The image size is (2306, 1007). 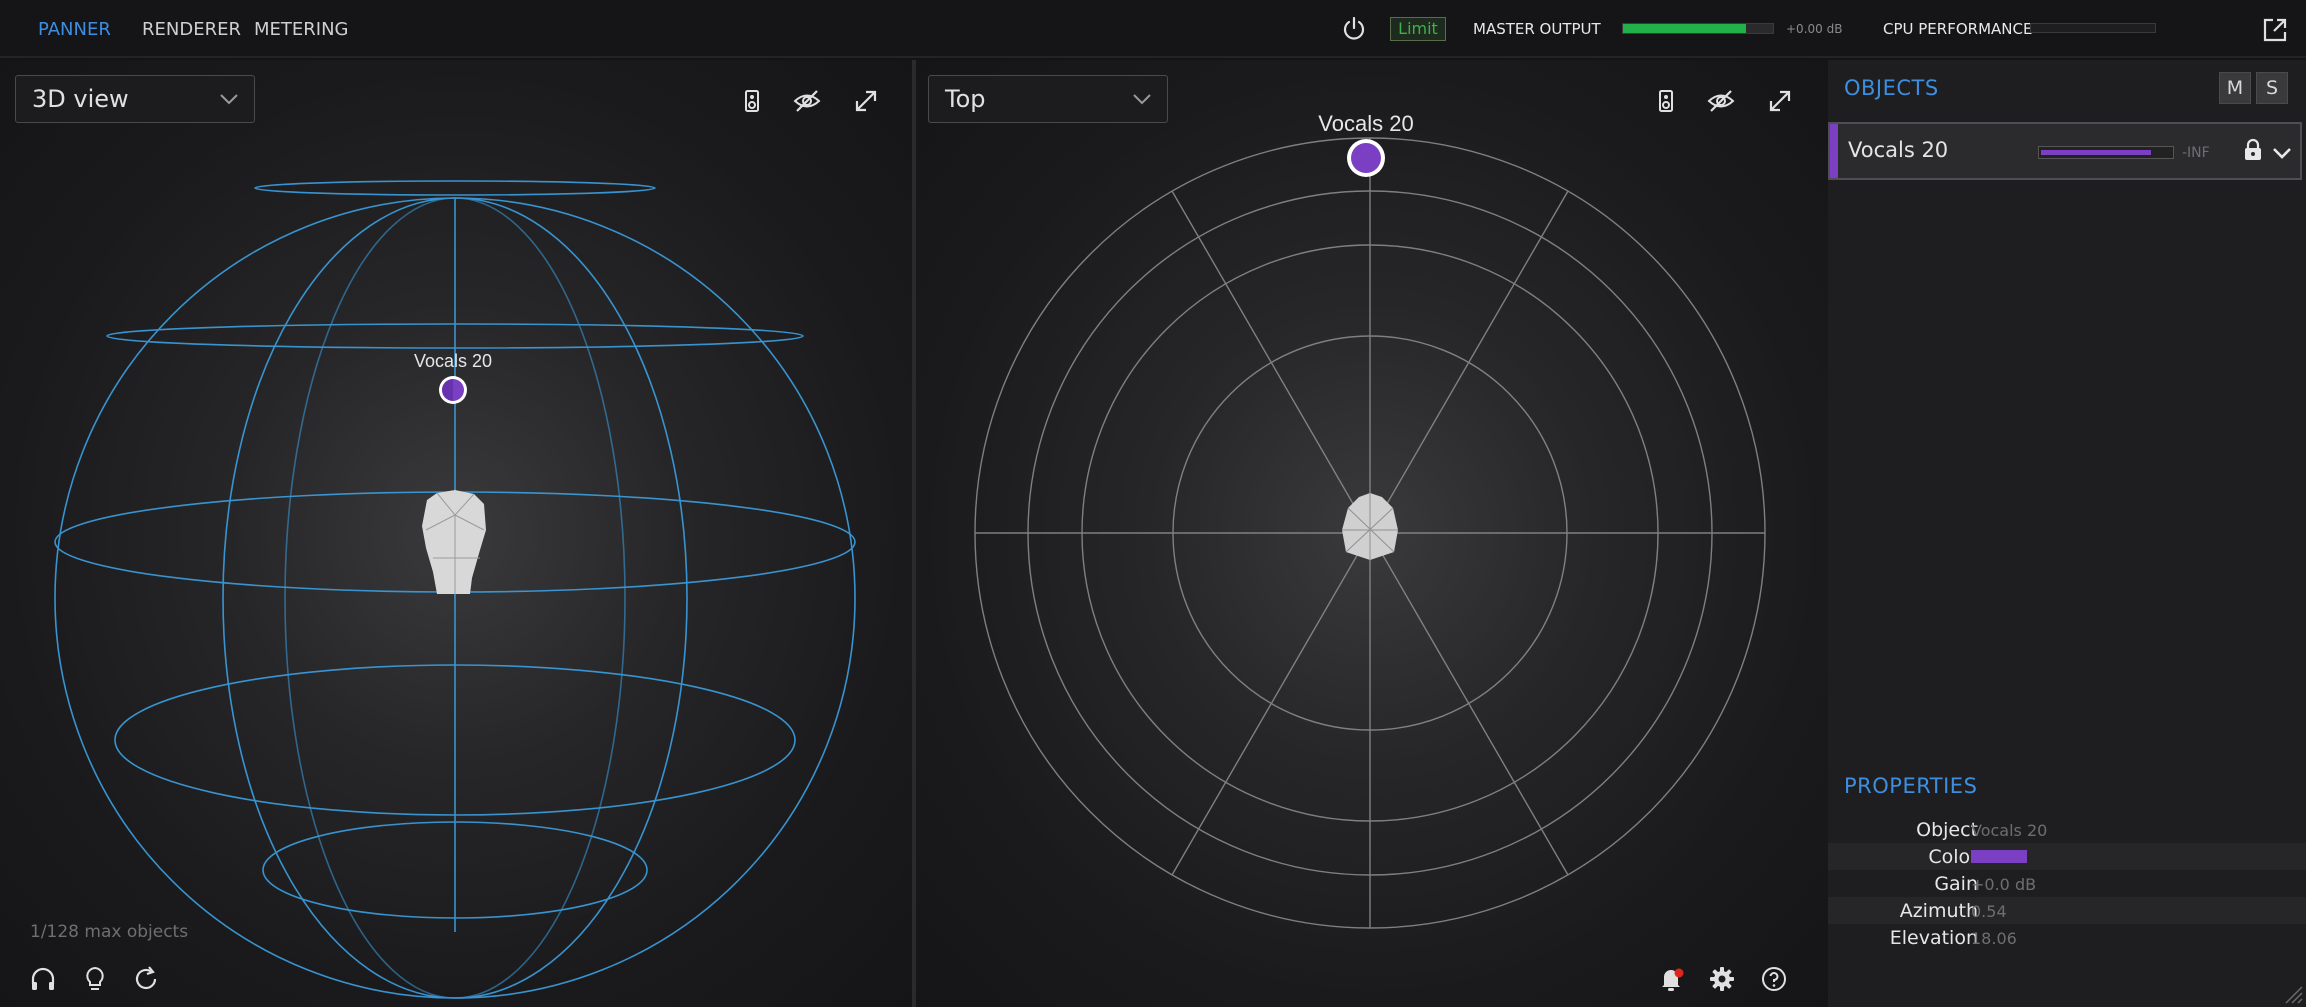 I want to click on object-label-top: Vocals 20, so click(x=1365, y=123).